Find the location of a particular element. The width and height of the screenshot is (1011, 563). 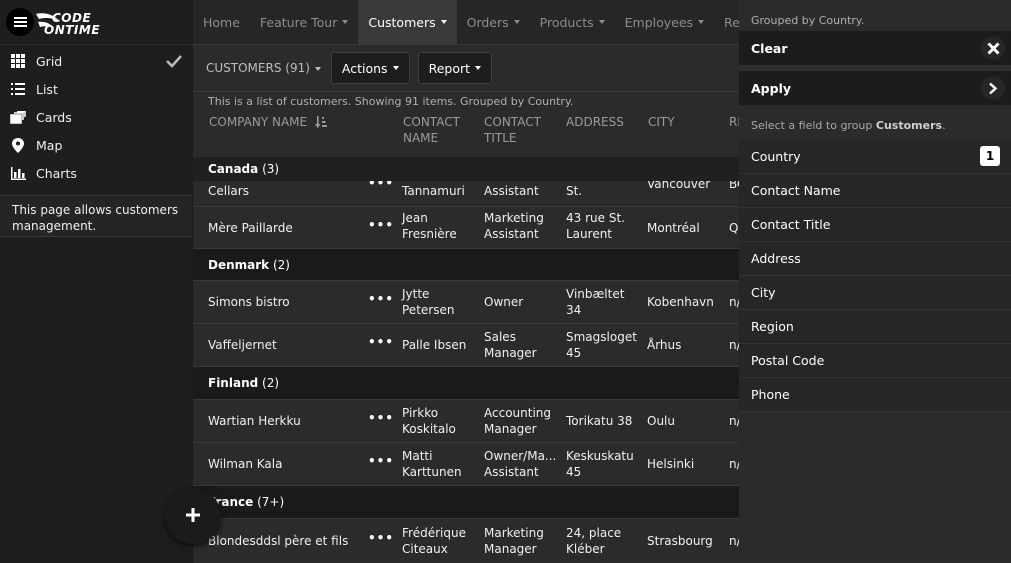

field-label: Postal Code is located at coordinates (788, 360).